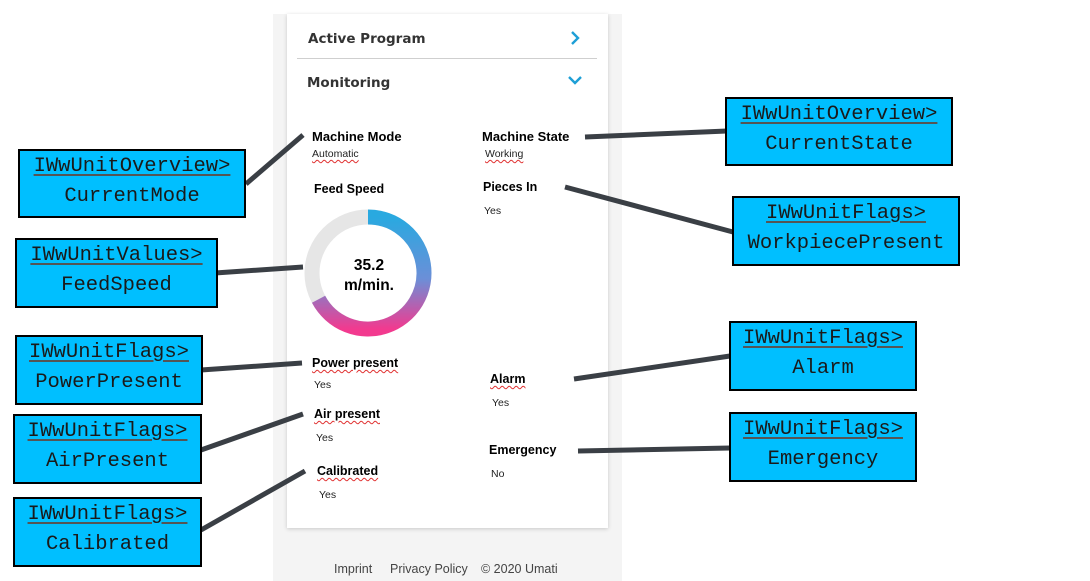 This screenshot has width=1090, height=581. I want to click on power-present-label: Power present, so click(355, 363).